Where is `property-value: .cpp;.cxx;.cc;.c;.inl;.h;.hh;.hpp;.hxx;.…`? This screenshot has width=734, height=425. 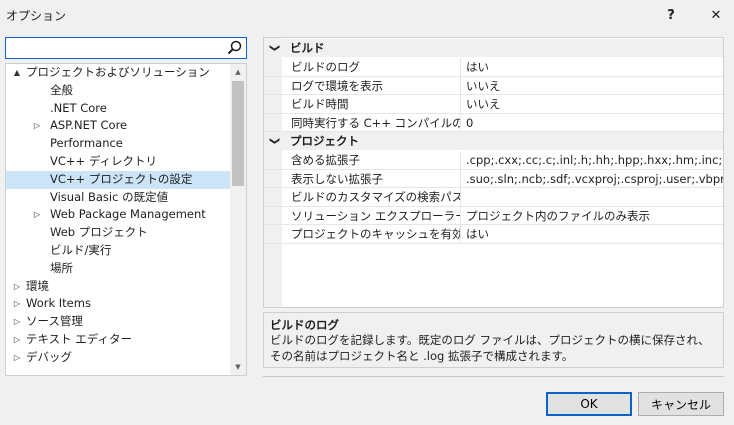
property-value: .cpp;.cxx;.cc;.c;.inl;.h;.hh;.hpp;.hxx;.… is located at coordinates (594, 160).